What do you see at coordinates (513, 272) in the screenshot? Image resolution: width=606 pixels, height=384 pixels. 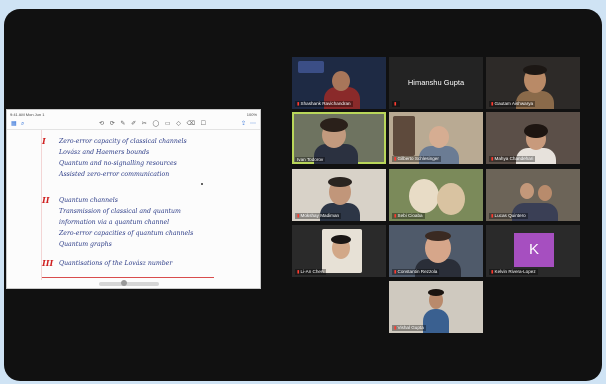 I see `participant-name-label: ▮Kelvin Rivera-Lopez` at bounding box center [513, 272].